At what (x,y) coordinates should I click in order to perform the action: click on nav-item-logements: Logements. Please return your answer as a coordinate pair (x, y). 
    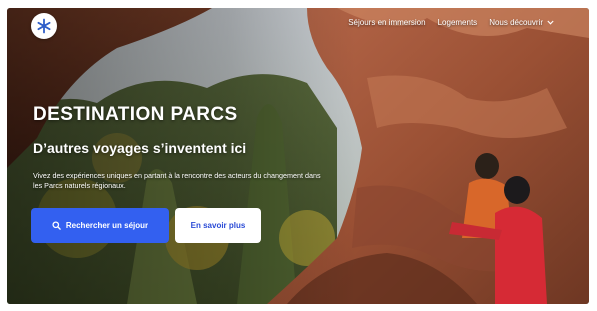
    Looking at the image, I should click on (458, 22).